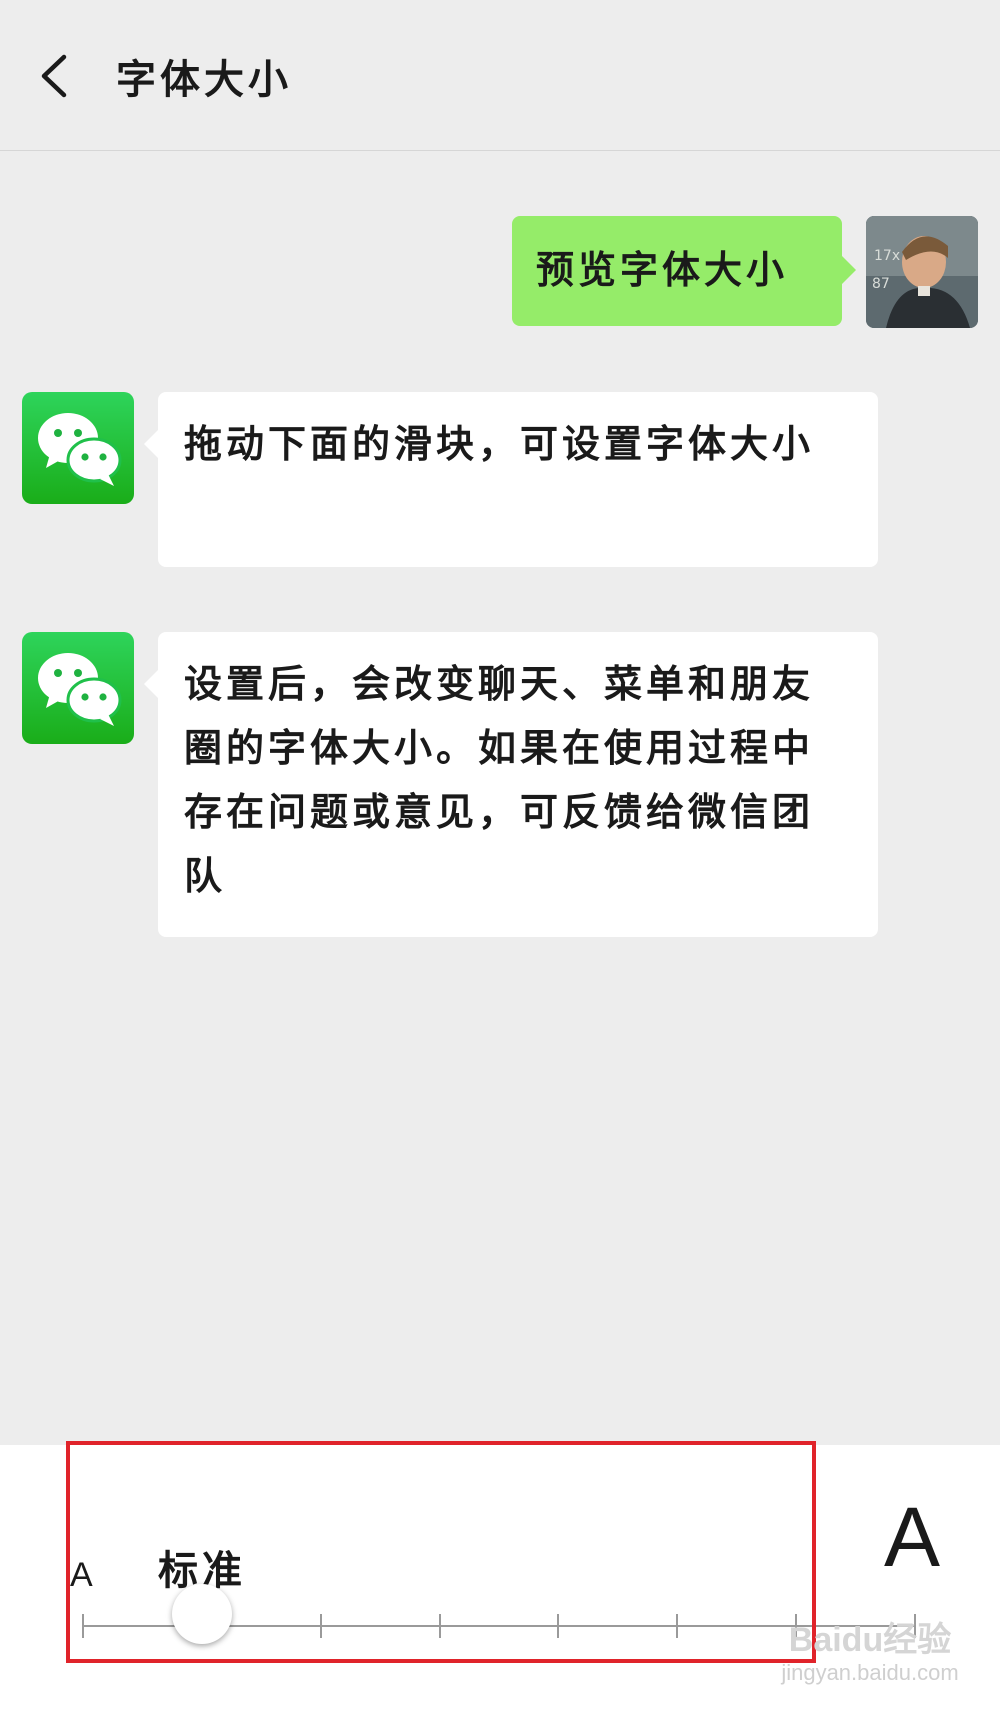 This screenshot has width=1000, height=1723. Describe the element at coordinates (511, 479) in the screenshot. I see `received-message-bubble: 拖动下面的滑块，可设置字体大小` at that location.